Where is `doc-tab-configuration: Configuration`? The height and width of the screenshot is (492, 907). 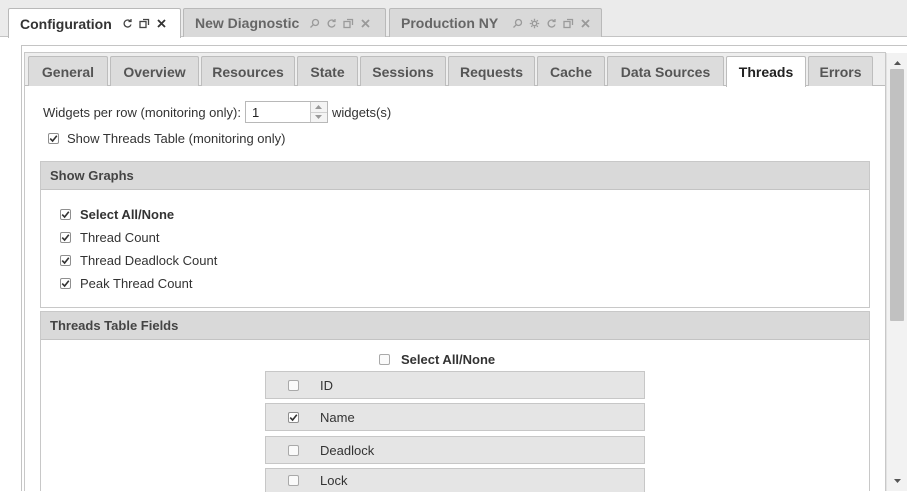 doc-tab-configuration: Configuration is located at coordinates (94, 23).